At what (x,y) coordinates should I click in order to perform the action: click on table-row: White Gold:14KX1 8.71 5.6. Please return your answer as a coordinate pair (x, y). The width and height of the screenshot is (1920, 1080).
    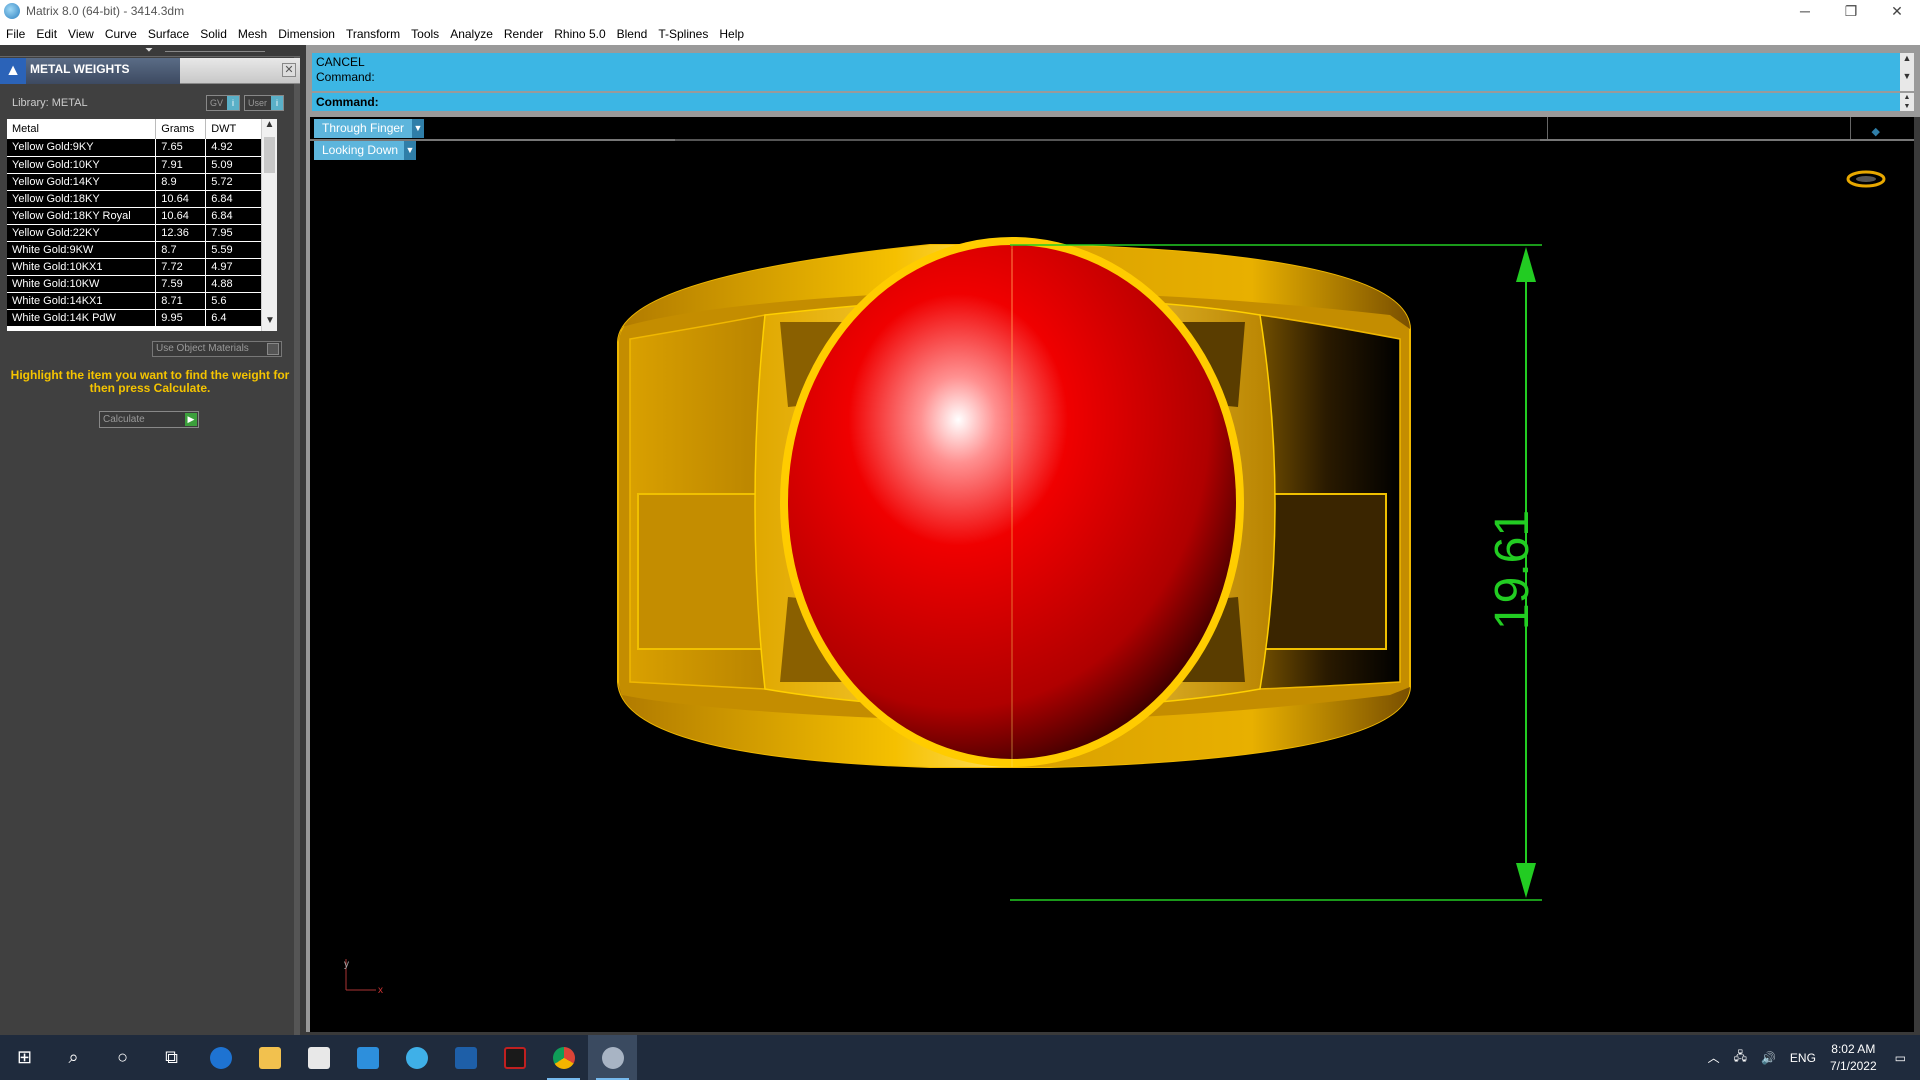
    Looking at the image, I should click on (137, 301).